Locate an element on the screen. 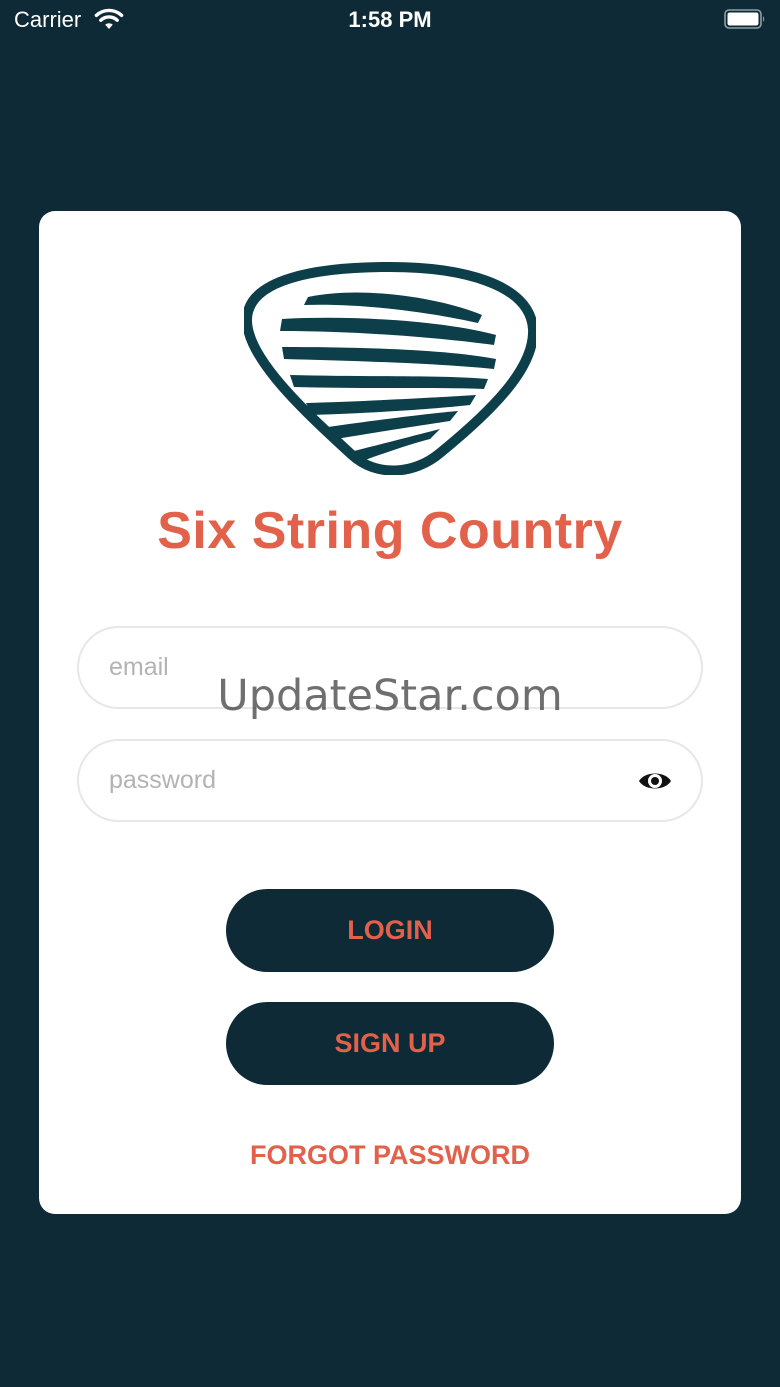 The height and width of the screenshot is (1387, 780). status-time: 1:58 PM is located at coordinates (390, 19).